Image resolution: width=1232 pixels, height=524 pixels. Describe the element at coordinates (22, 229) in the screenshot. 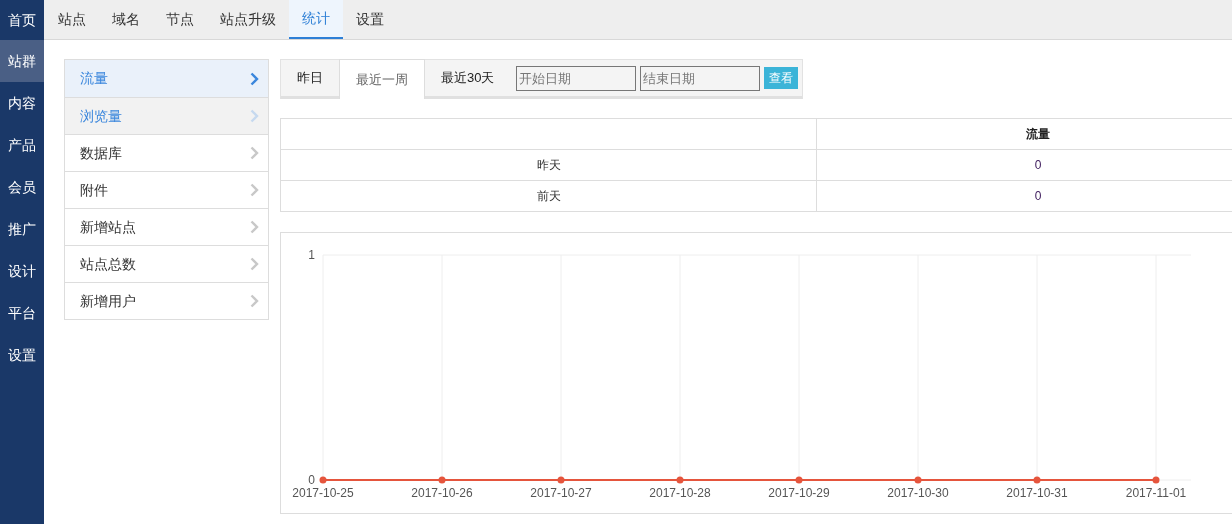

I see `nav-item: 推广` at that location.